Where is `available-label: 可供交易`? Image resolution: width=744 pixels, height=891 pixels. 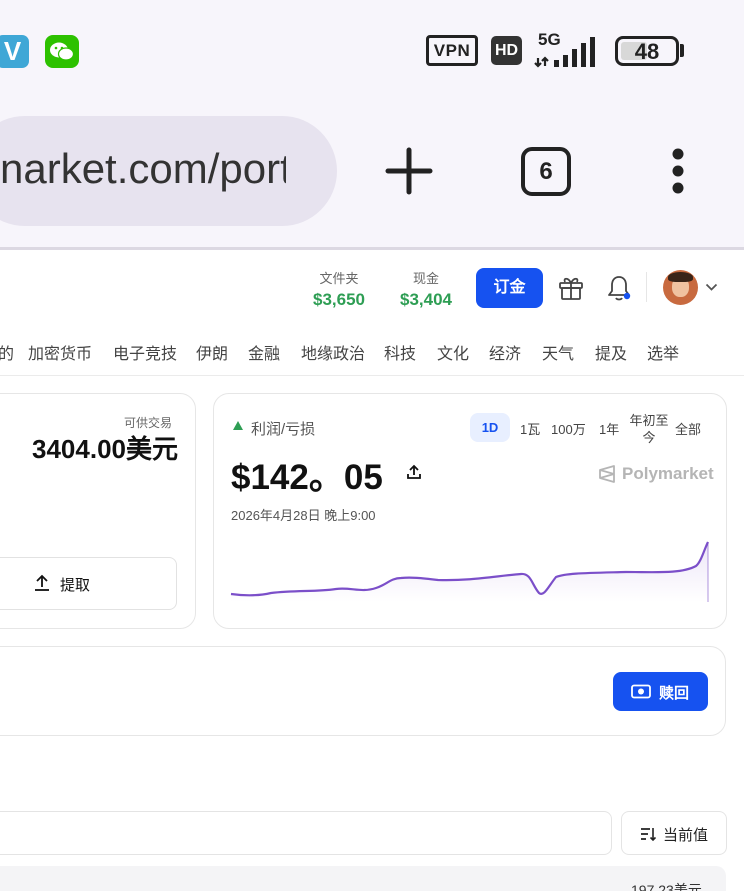 available-label: 可供交易 is located at coordinates (148, 423).